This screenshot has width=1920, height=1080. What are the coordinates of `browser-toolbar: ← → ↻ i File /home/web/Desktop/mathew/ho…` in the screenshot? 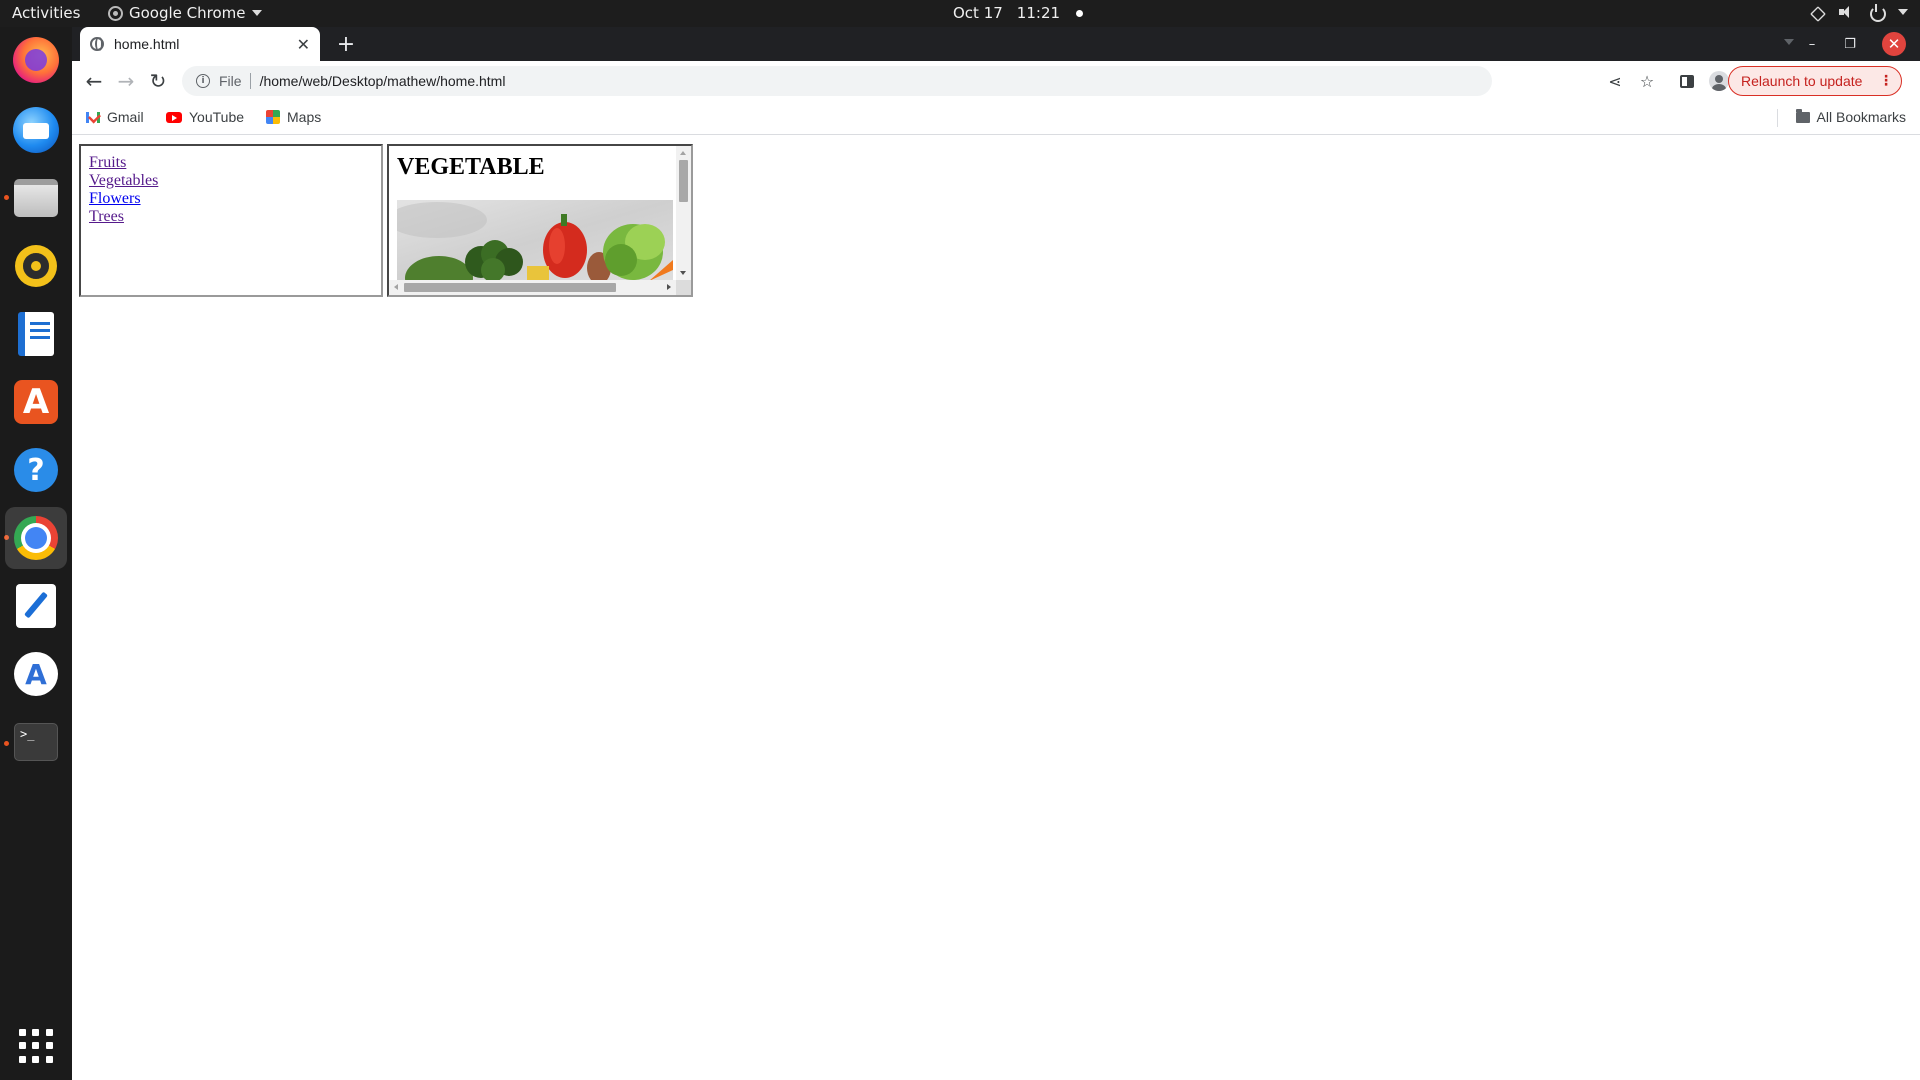 It's located at (996, 81).